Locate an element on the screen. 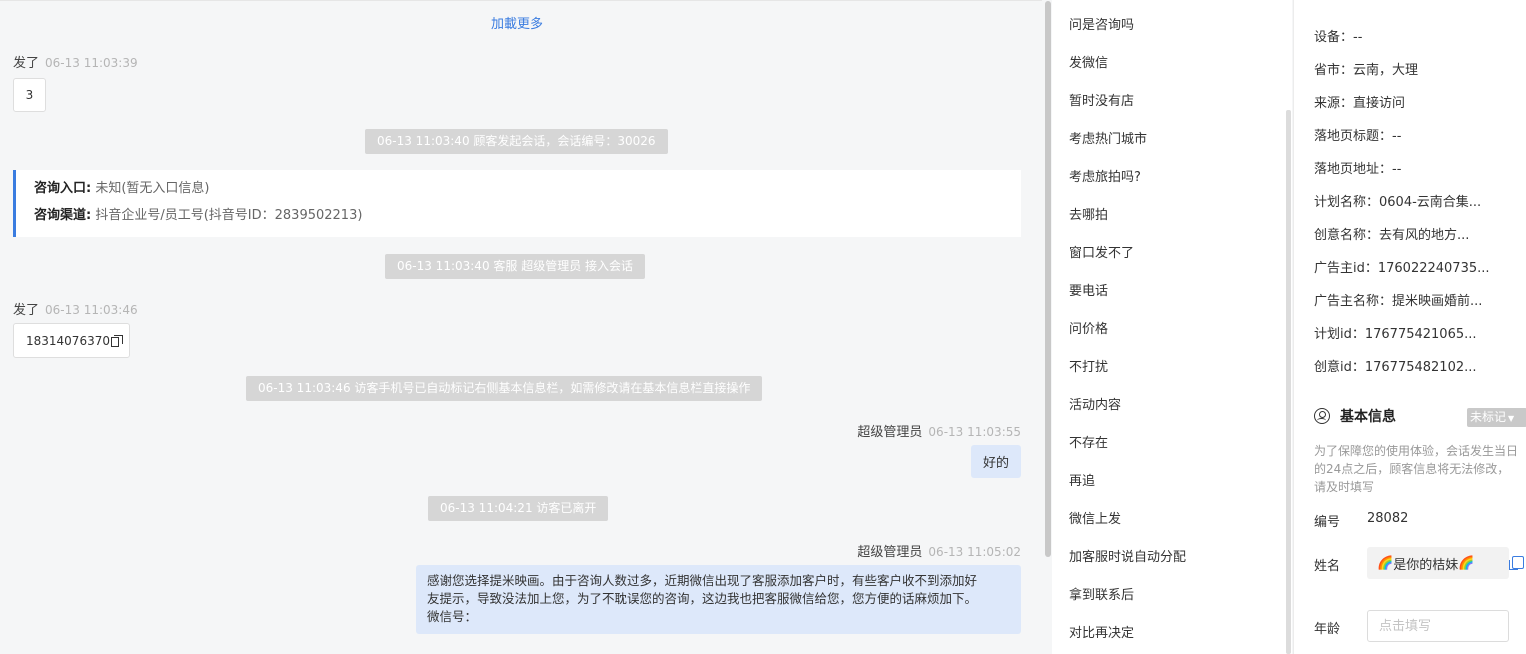 This screenshot has width=1526, height=654. quick-reply-scrollbar is located at coordinates (1288, 382).